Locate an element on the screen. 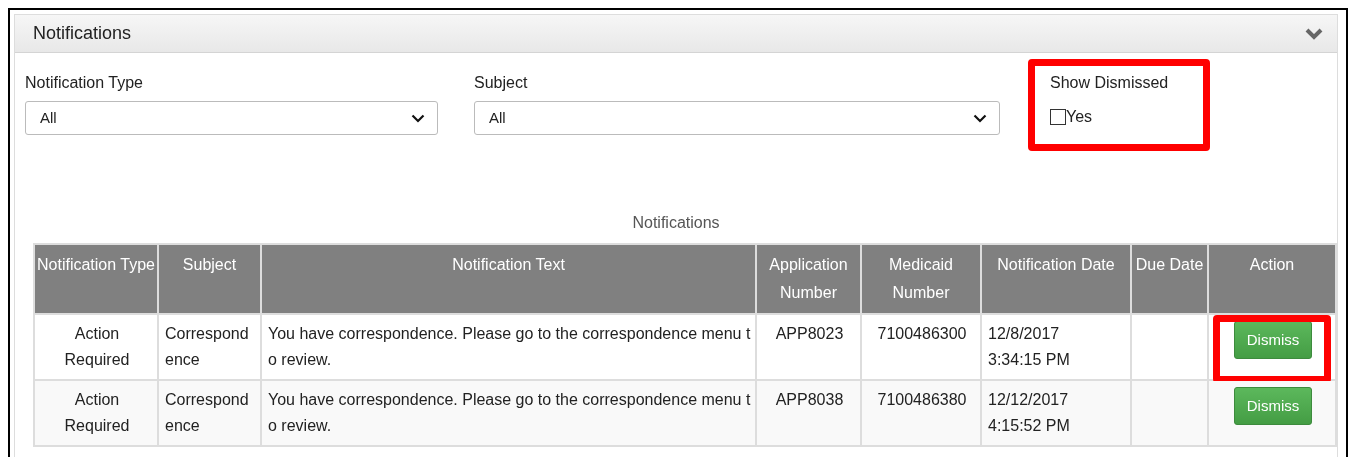 The height and width of the screenshot is (457, 1352). filter-label: Subject is located at coordinates (501, 83).